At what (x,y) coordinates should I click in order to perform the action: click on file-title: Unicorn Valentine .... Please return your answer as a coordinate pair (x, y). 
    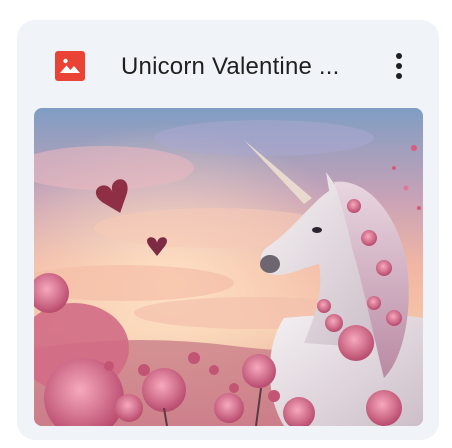
    Looking at the image, I should click on (230, 66).